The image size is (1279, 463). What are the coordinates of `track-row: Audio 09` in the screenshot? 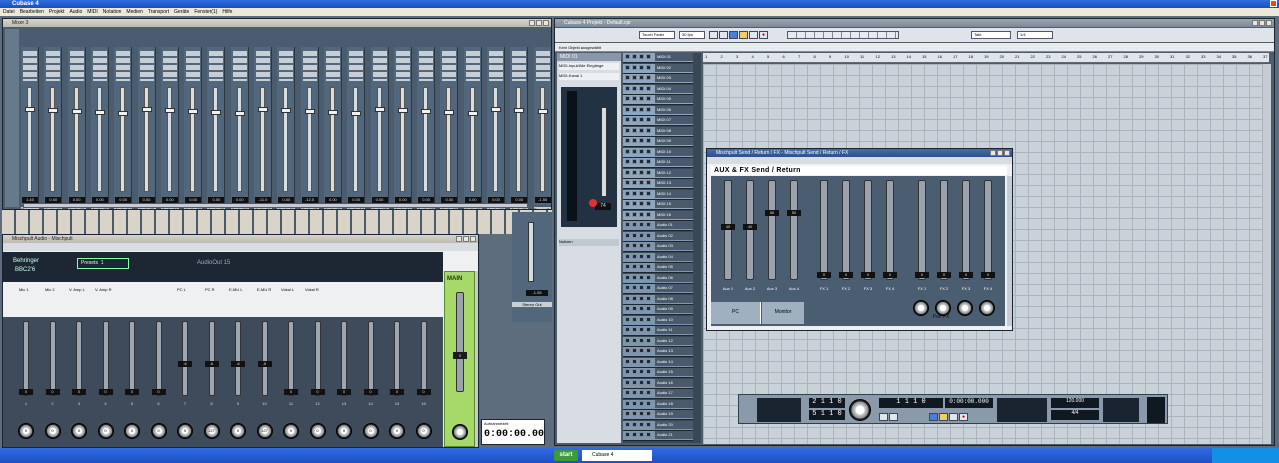 It's located at (658, 310).